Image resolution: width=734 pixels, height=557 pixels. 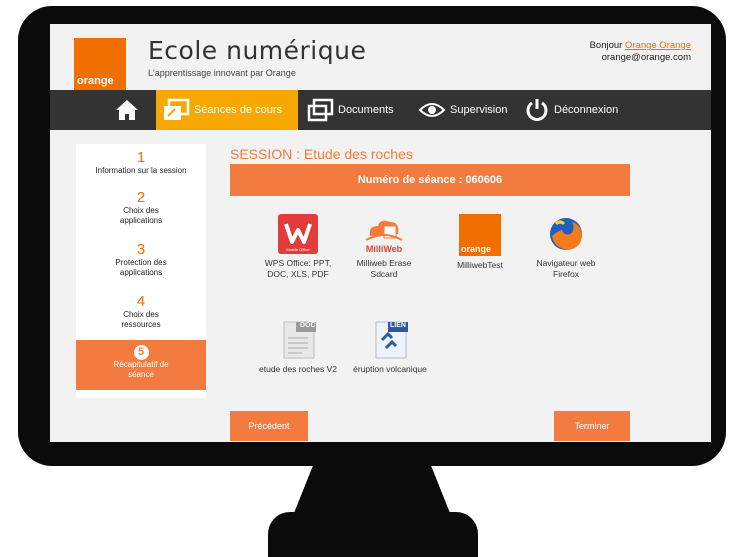 I want to click on app-label: WPS Office: PPT, DOC, XLS, PDF, so click(x=298, y=268).